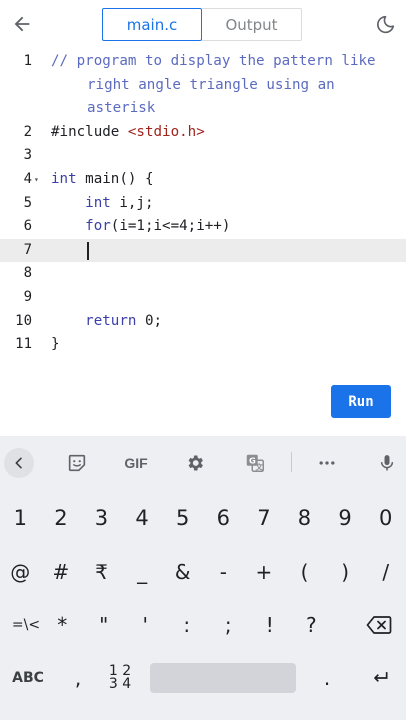  What do you see at coordinates (142, 572) in the screenshot?
I see `key: _` at bounding box center [142, 572].